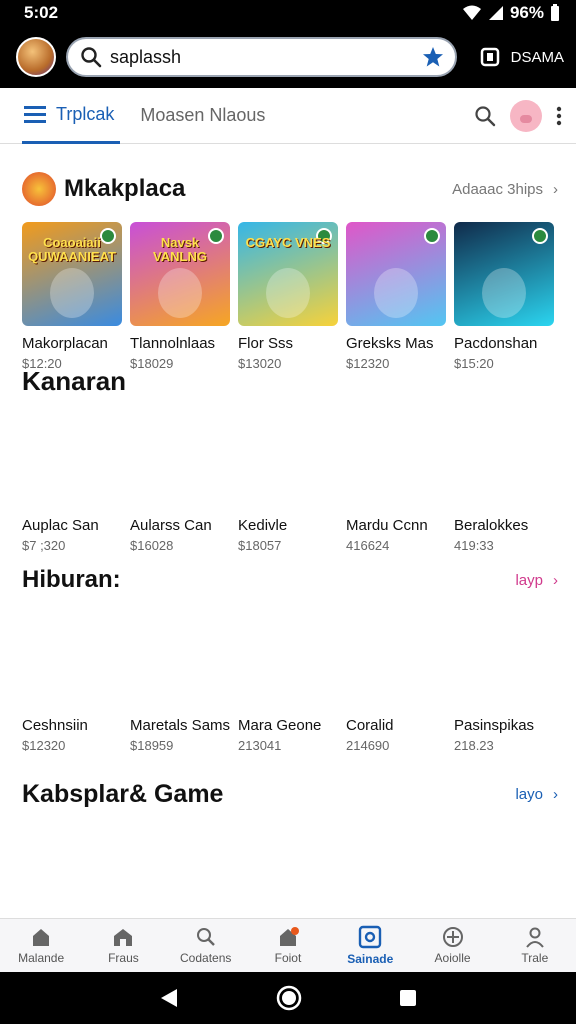  I want to click on game-card: Pasinspikas 218.23, so click(504, 678).